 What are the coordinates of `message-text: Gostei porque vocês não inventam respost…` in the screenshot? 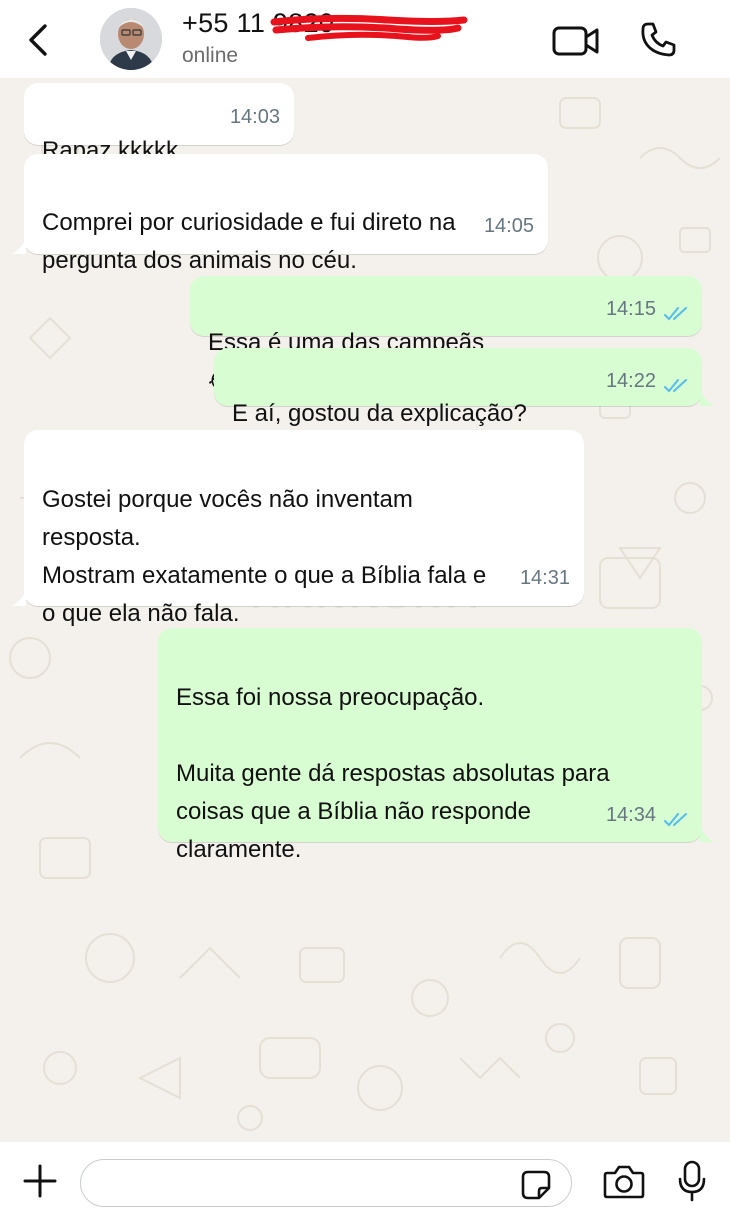 It's located at (264, 556).